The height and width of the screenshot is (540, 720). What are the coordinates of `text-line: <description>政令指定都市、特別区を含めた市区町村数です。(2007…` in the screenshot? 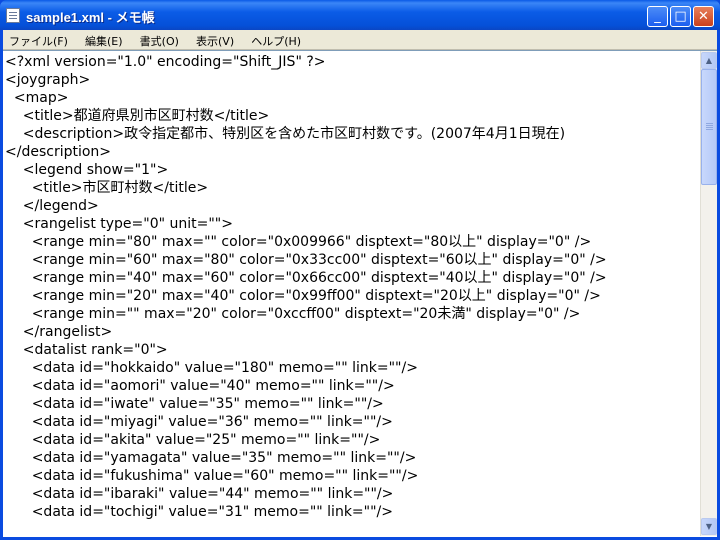 It's located at (285, 134).